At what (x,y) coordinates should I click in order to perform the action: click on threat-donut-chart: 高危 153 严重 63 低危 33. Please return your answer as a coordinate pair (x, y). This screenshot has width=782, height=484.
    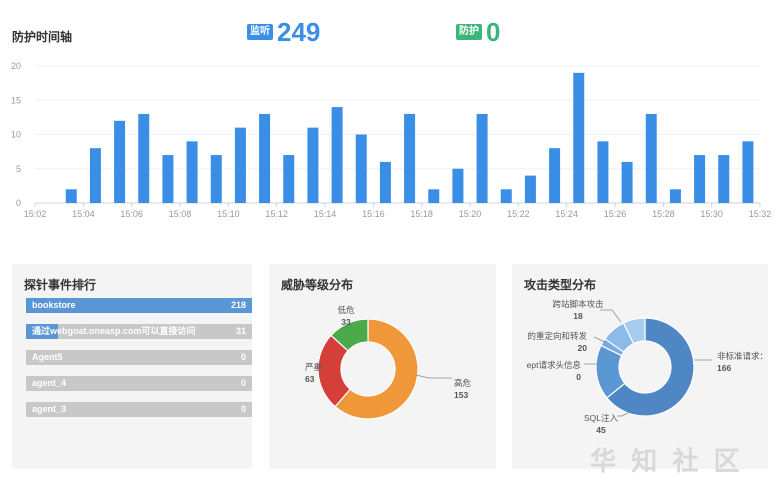
    Looking at the image, I should click on (382, 366).